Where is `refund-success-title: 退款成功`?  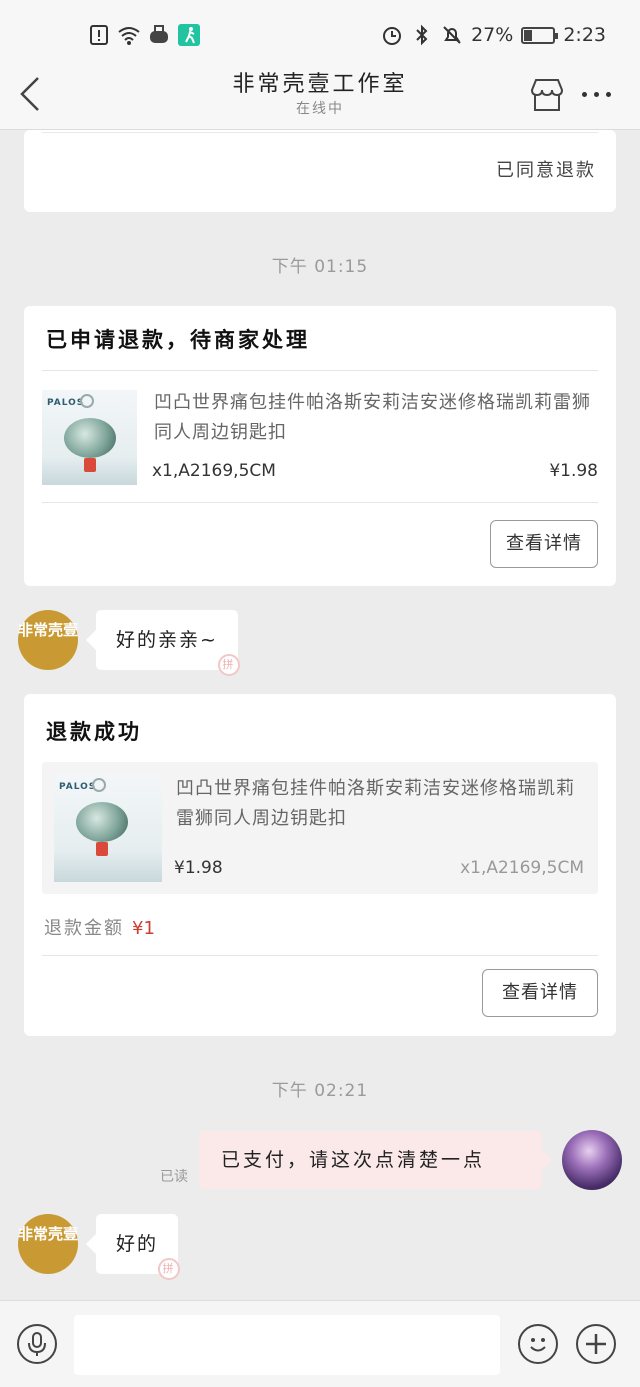
refund-success-title: 退款成功 is located at coordinates (94, 732).